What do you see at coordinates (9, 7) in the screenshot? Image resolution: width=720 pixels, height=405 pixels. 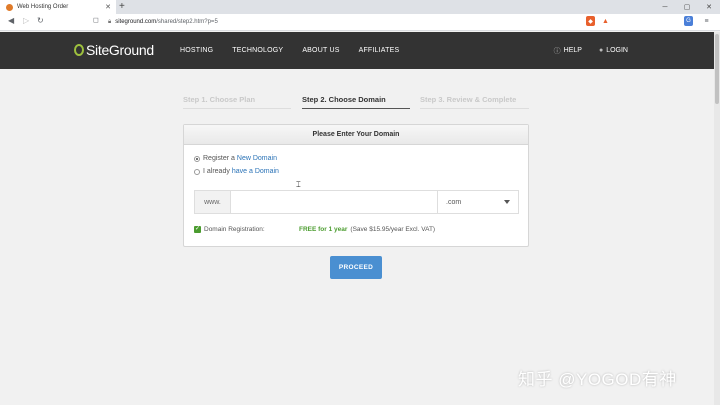 I see `siteground-favicon-icon` at bounding box center [9, 7].